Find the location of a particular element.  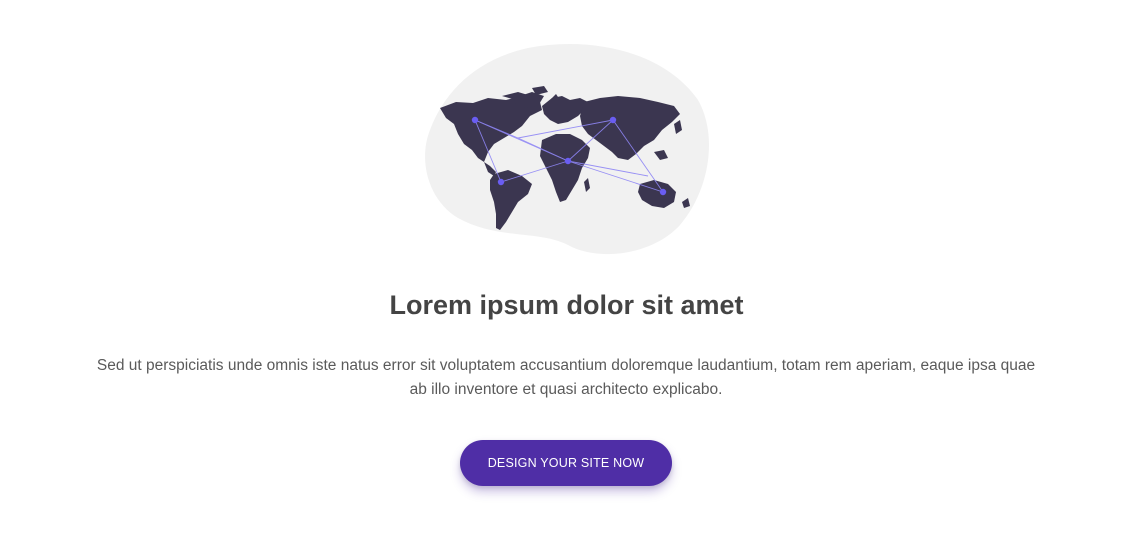

world-map-illustration is located at coordinates (568, 151).